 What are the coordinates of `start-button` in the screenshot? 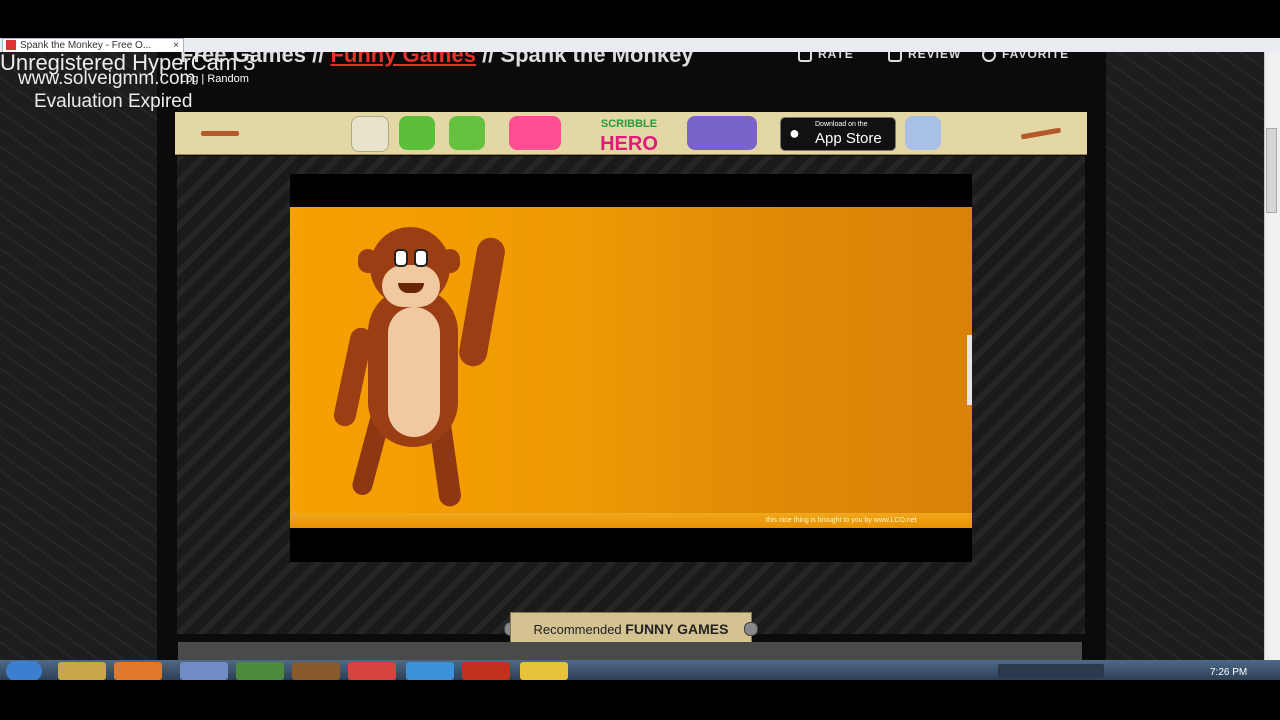 It's located at (24, 671).